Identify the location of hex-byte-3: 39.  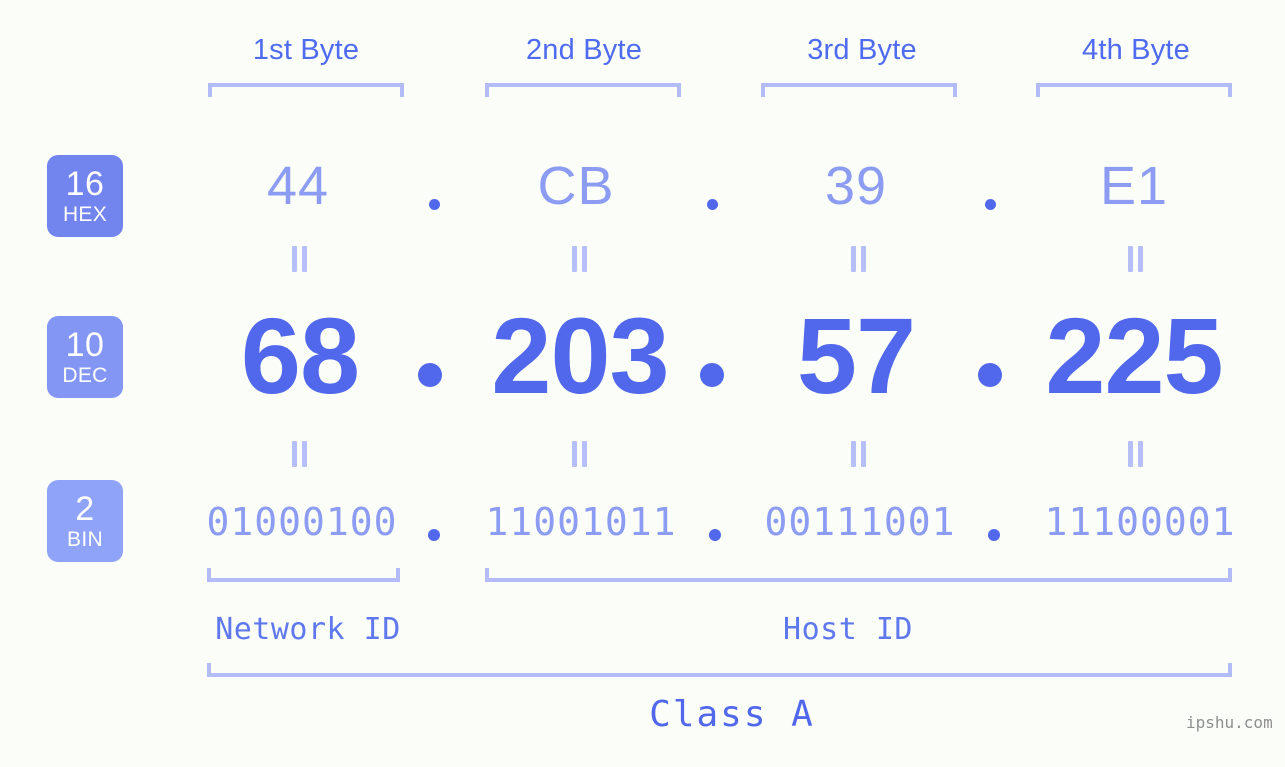
(856, 186).